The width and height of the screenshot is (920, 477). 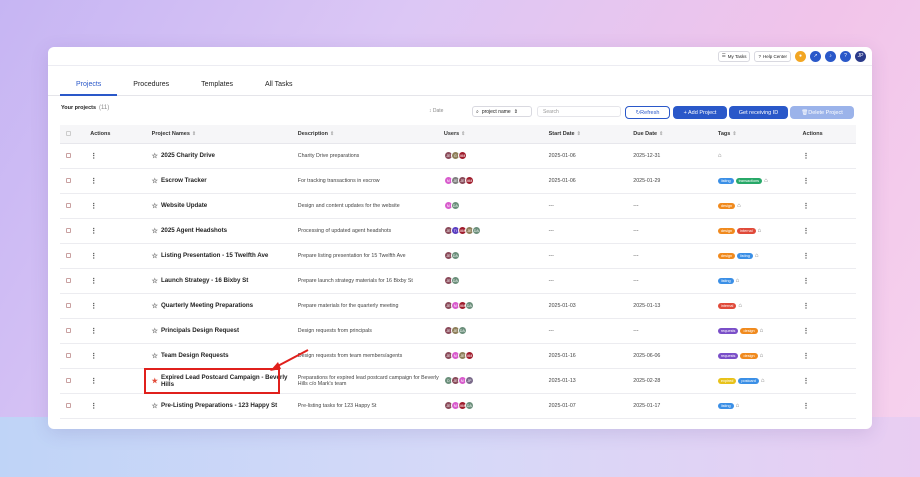 What do you see at coordinates (224, 156) in the screenshot?
I see `project-name-cell: ☆ 2025 Charity Drive` at bounding box center [224, 156].